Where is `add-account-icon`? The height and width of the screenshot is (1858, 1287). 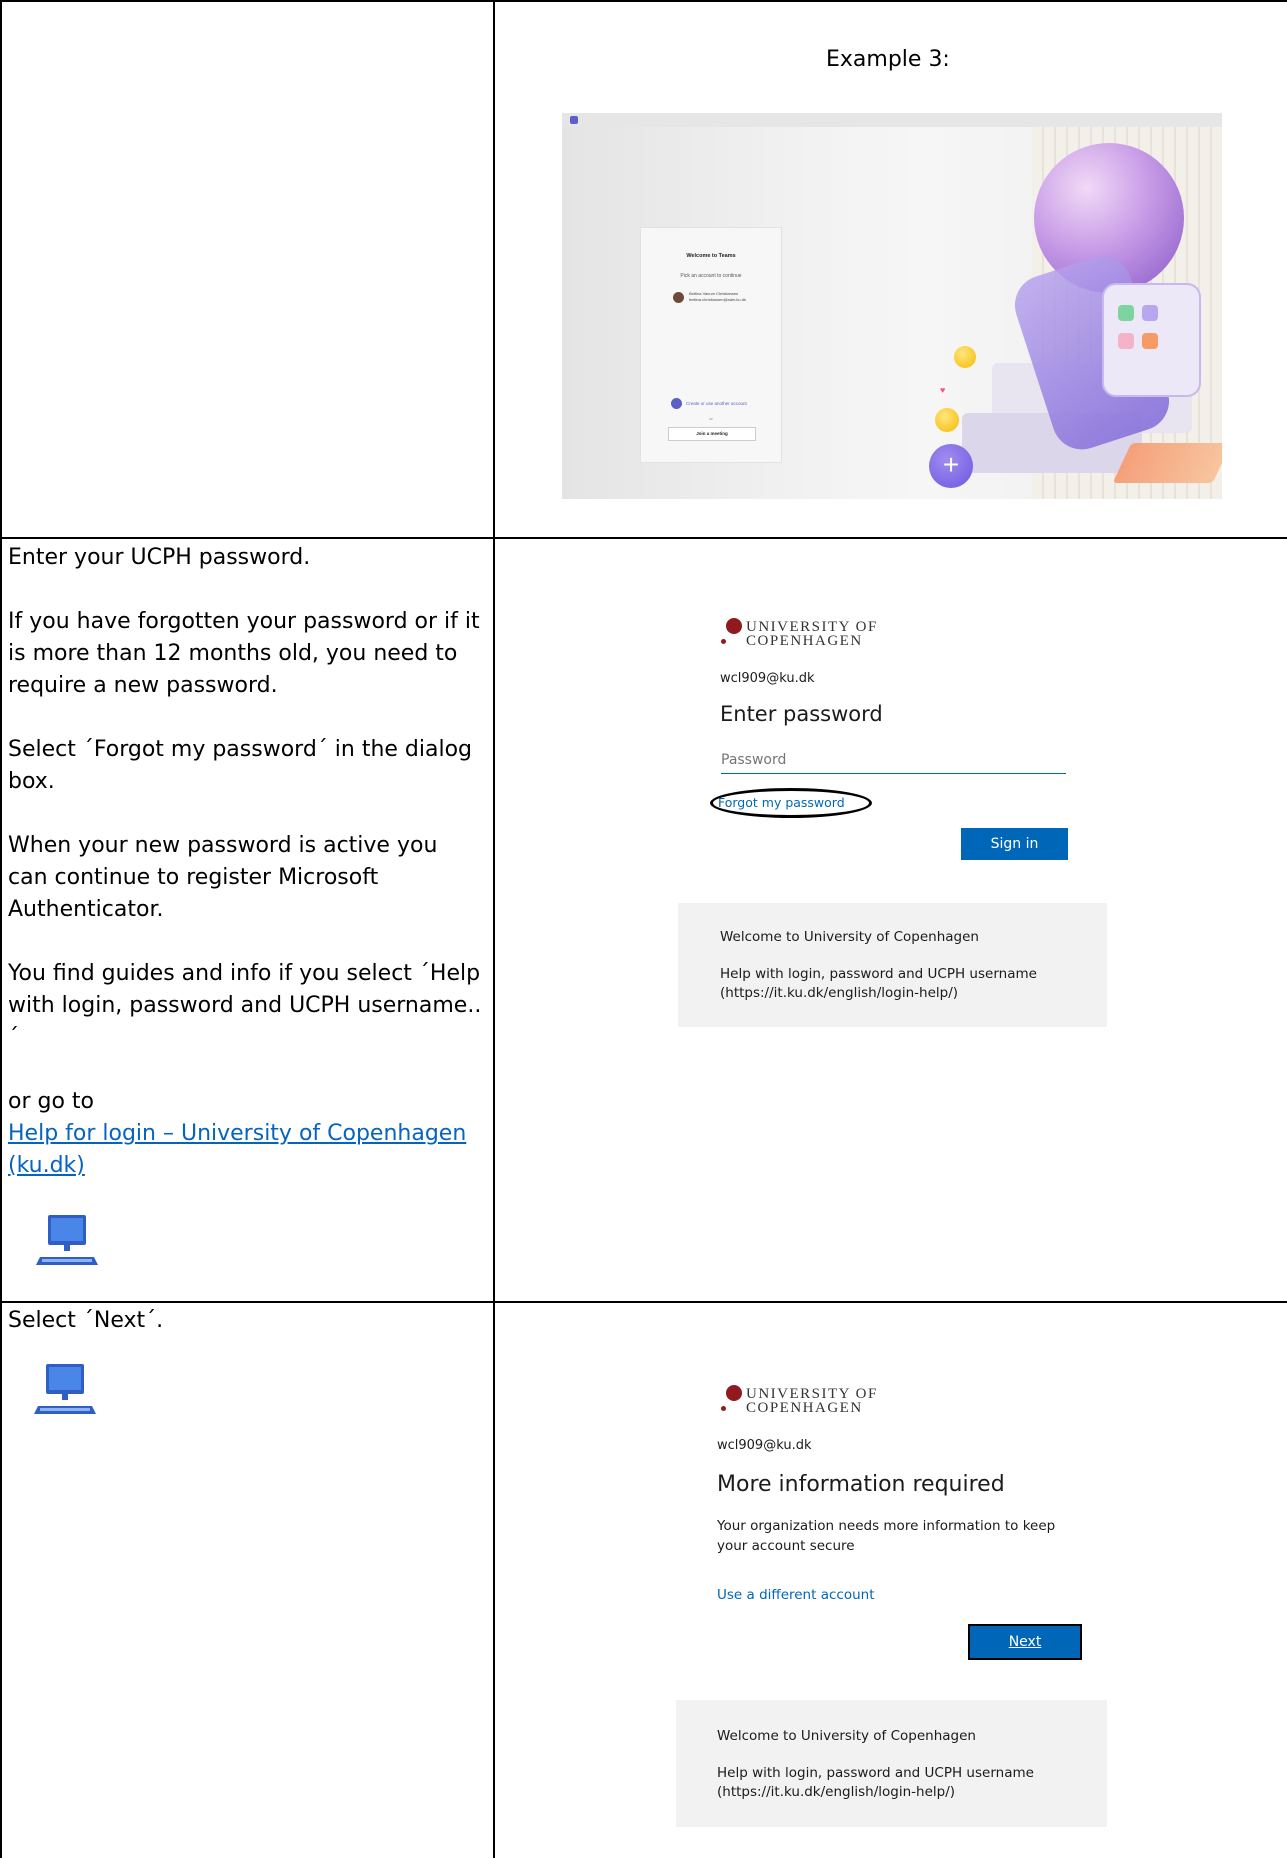 add-account-icon is located at coordinates (676, 403).